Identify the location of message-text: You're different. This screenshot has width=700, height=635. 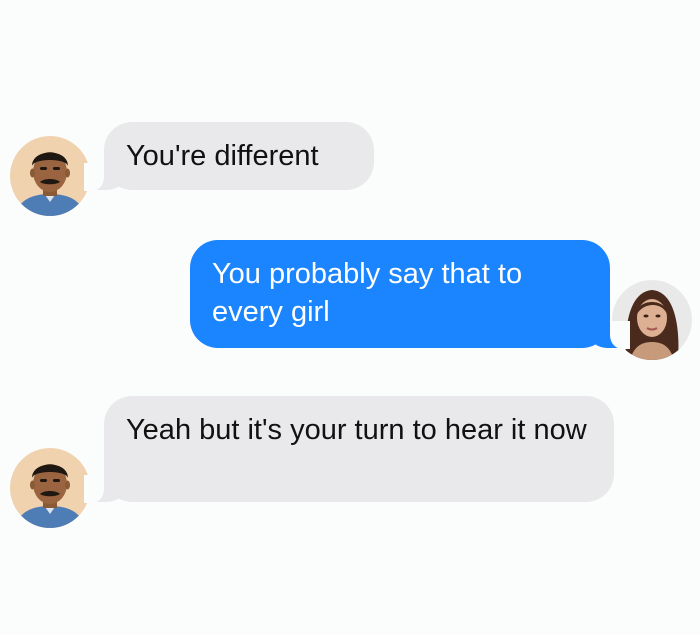
(222, 156).